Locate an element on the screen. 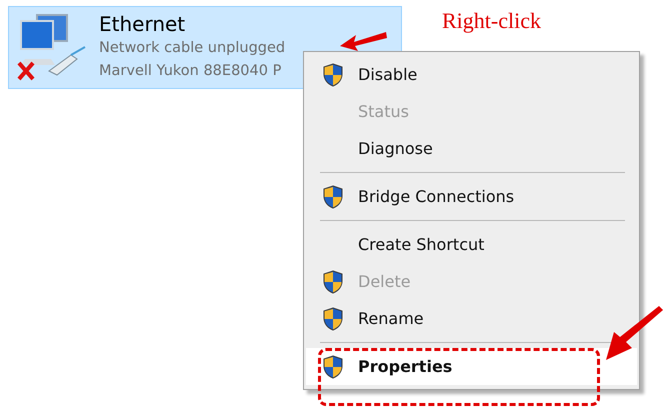  adapter-name: Ethernet is located at coordinates (142, 24).